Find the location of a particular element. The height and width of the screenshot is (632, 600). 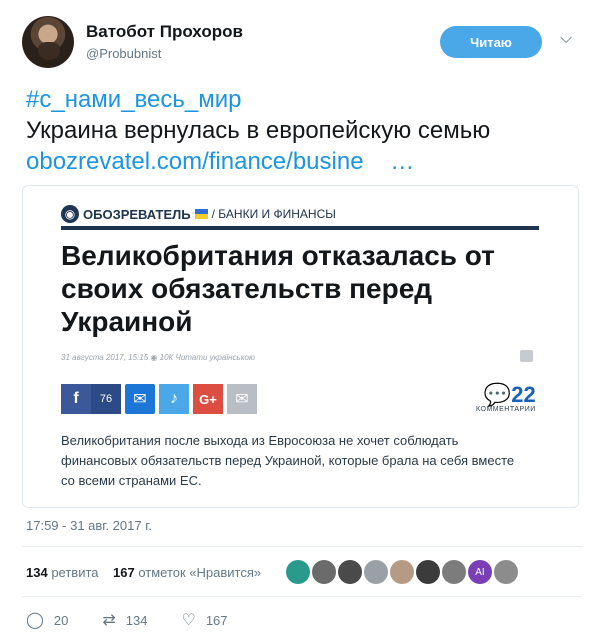

tweet-body: Украина вернулась в европейскую семью is located at coordinates (258, 130).